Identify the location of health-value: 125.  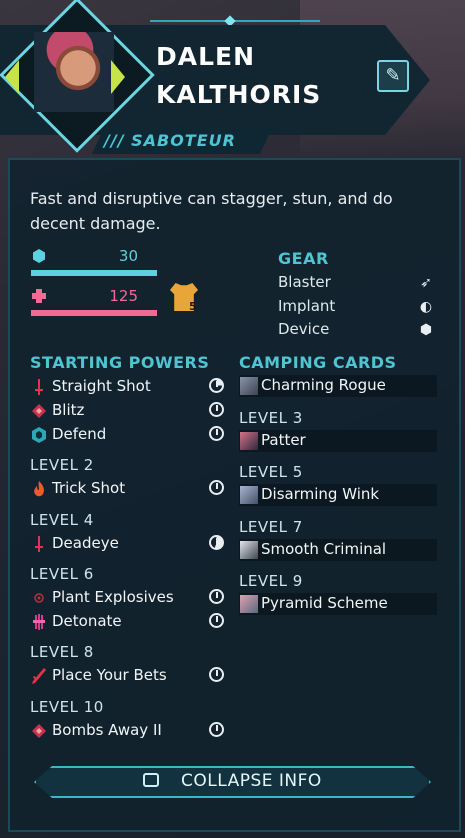
(123, 296).